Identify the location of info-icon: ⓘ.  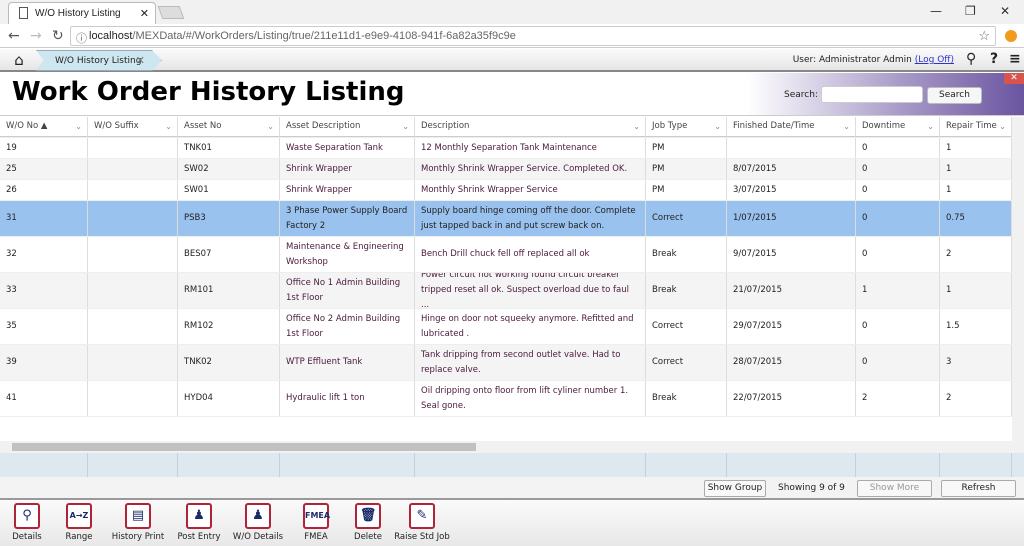
(81, 39).